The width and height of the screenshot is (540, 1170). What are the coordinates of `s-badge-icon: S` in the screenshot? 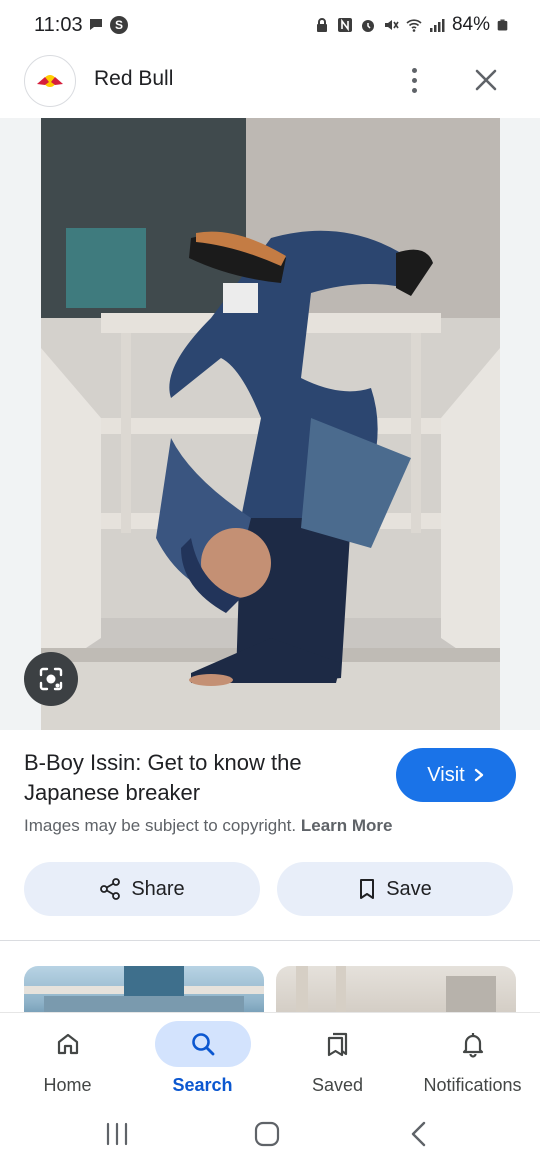 It's located at (119, 25).